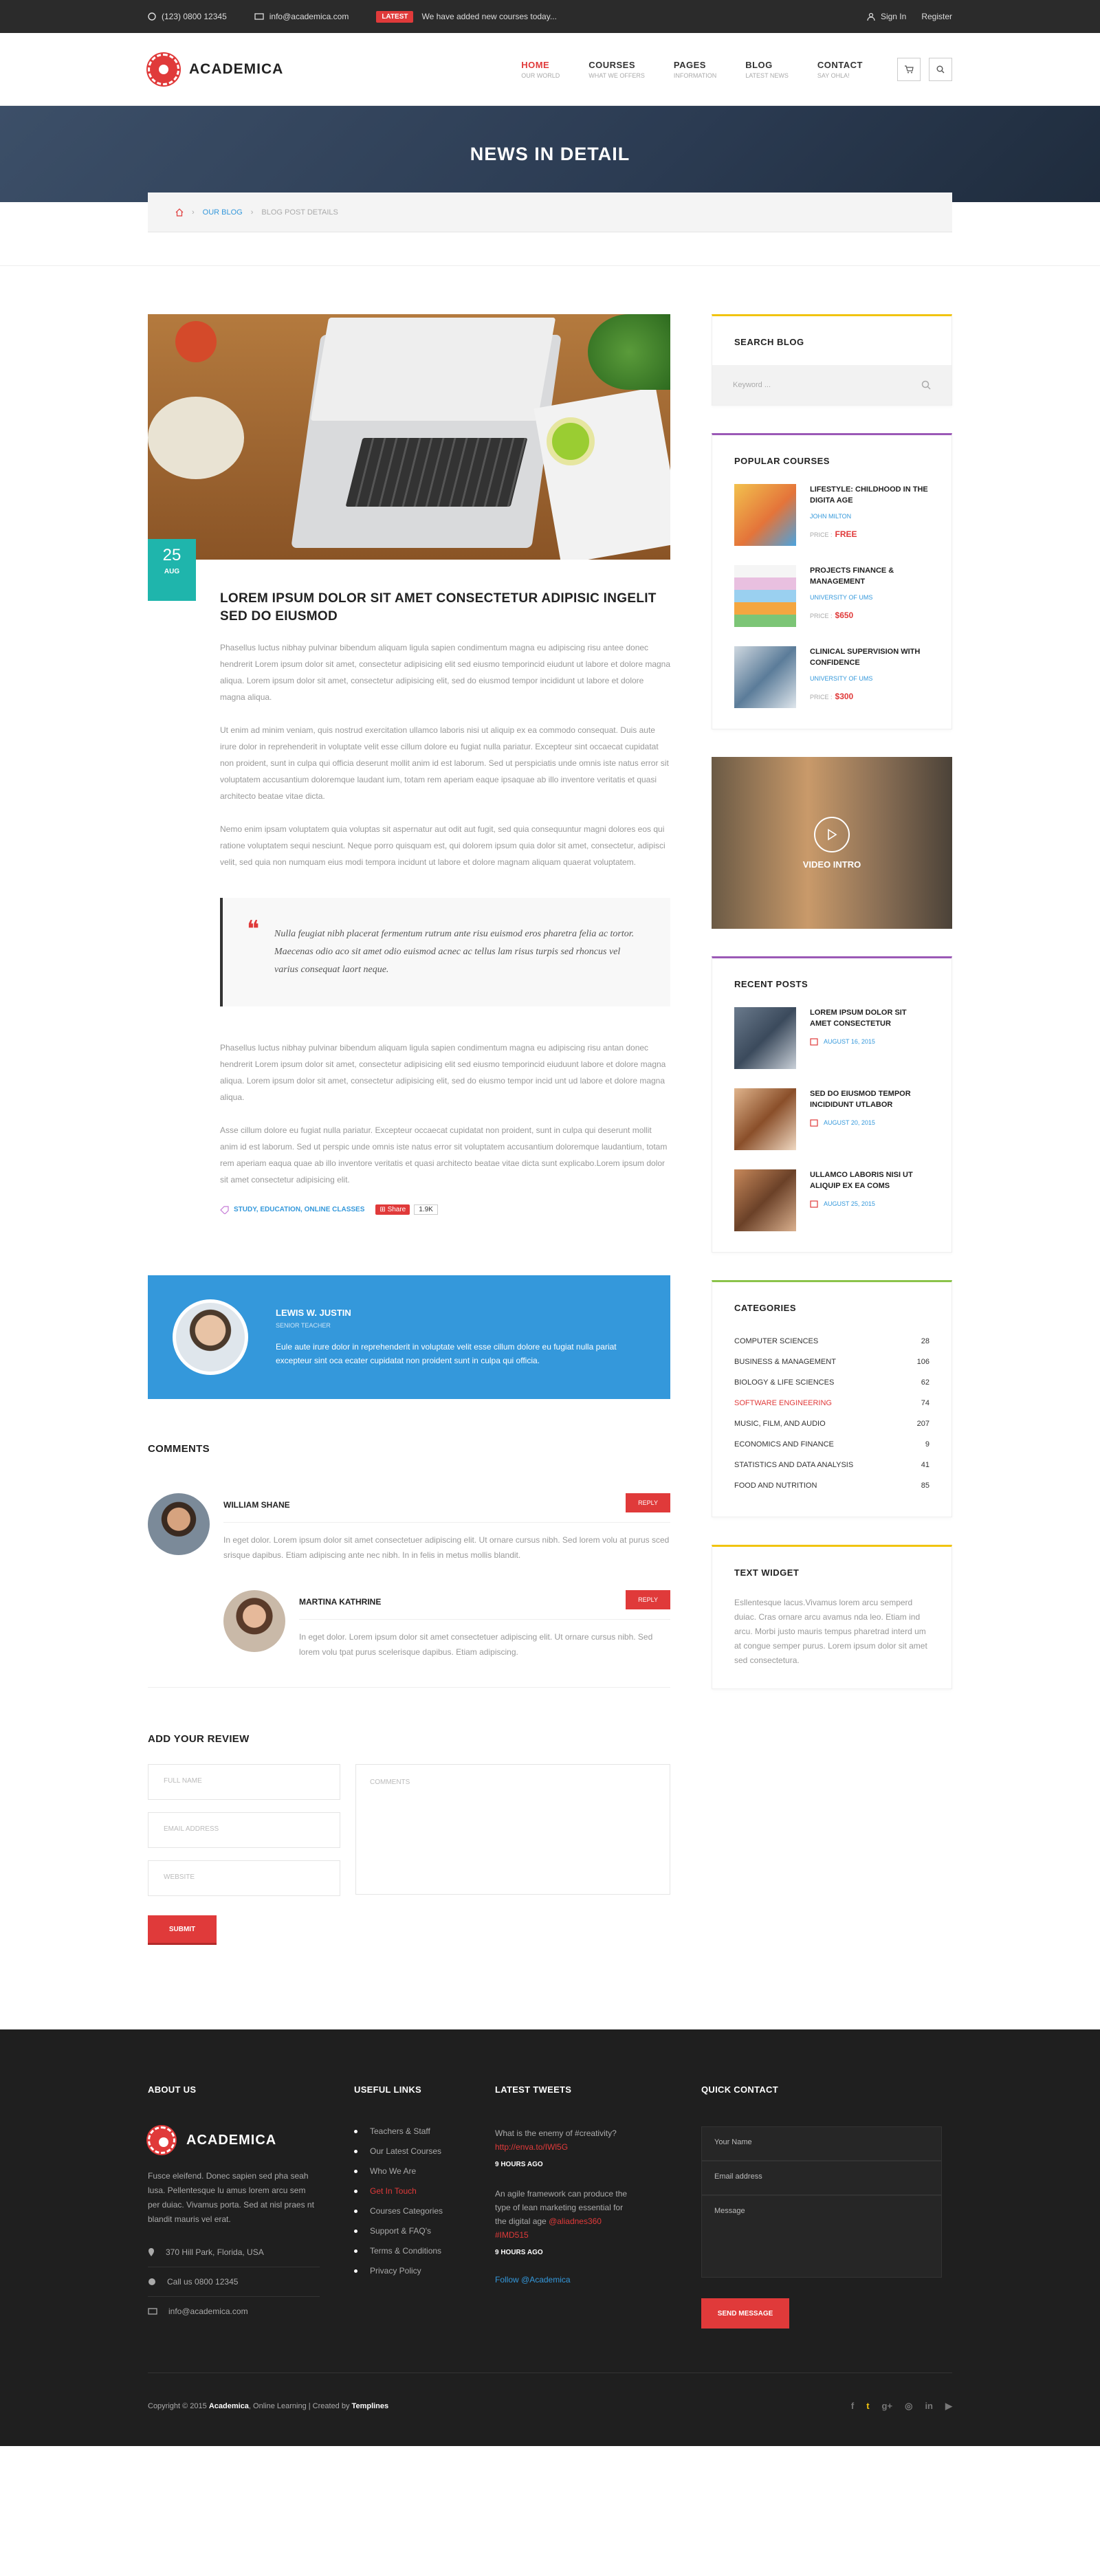 The image size is (1100, 2576). Describe the element at coordinates (929, 2406) in the screenshot. I see `linkedin-icon: in` at that location.